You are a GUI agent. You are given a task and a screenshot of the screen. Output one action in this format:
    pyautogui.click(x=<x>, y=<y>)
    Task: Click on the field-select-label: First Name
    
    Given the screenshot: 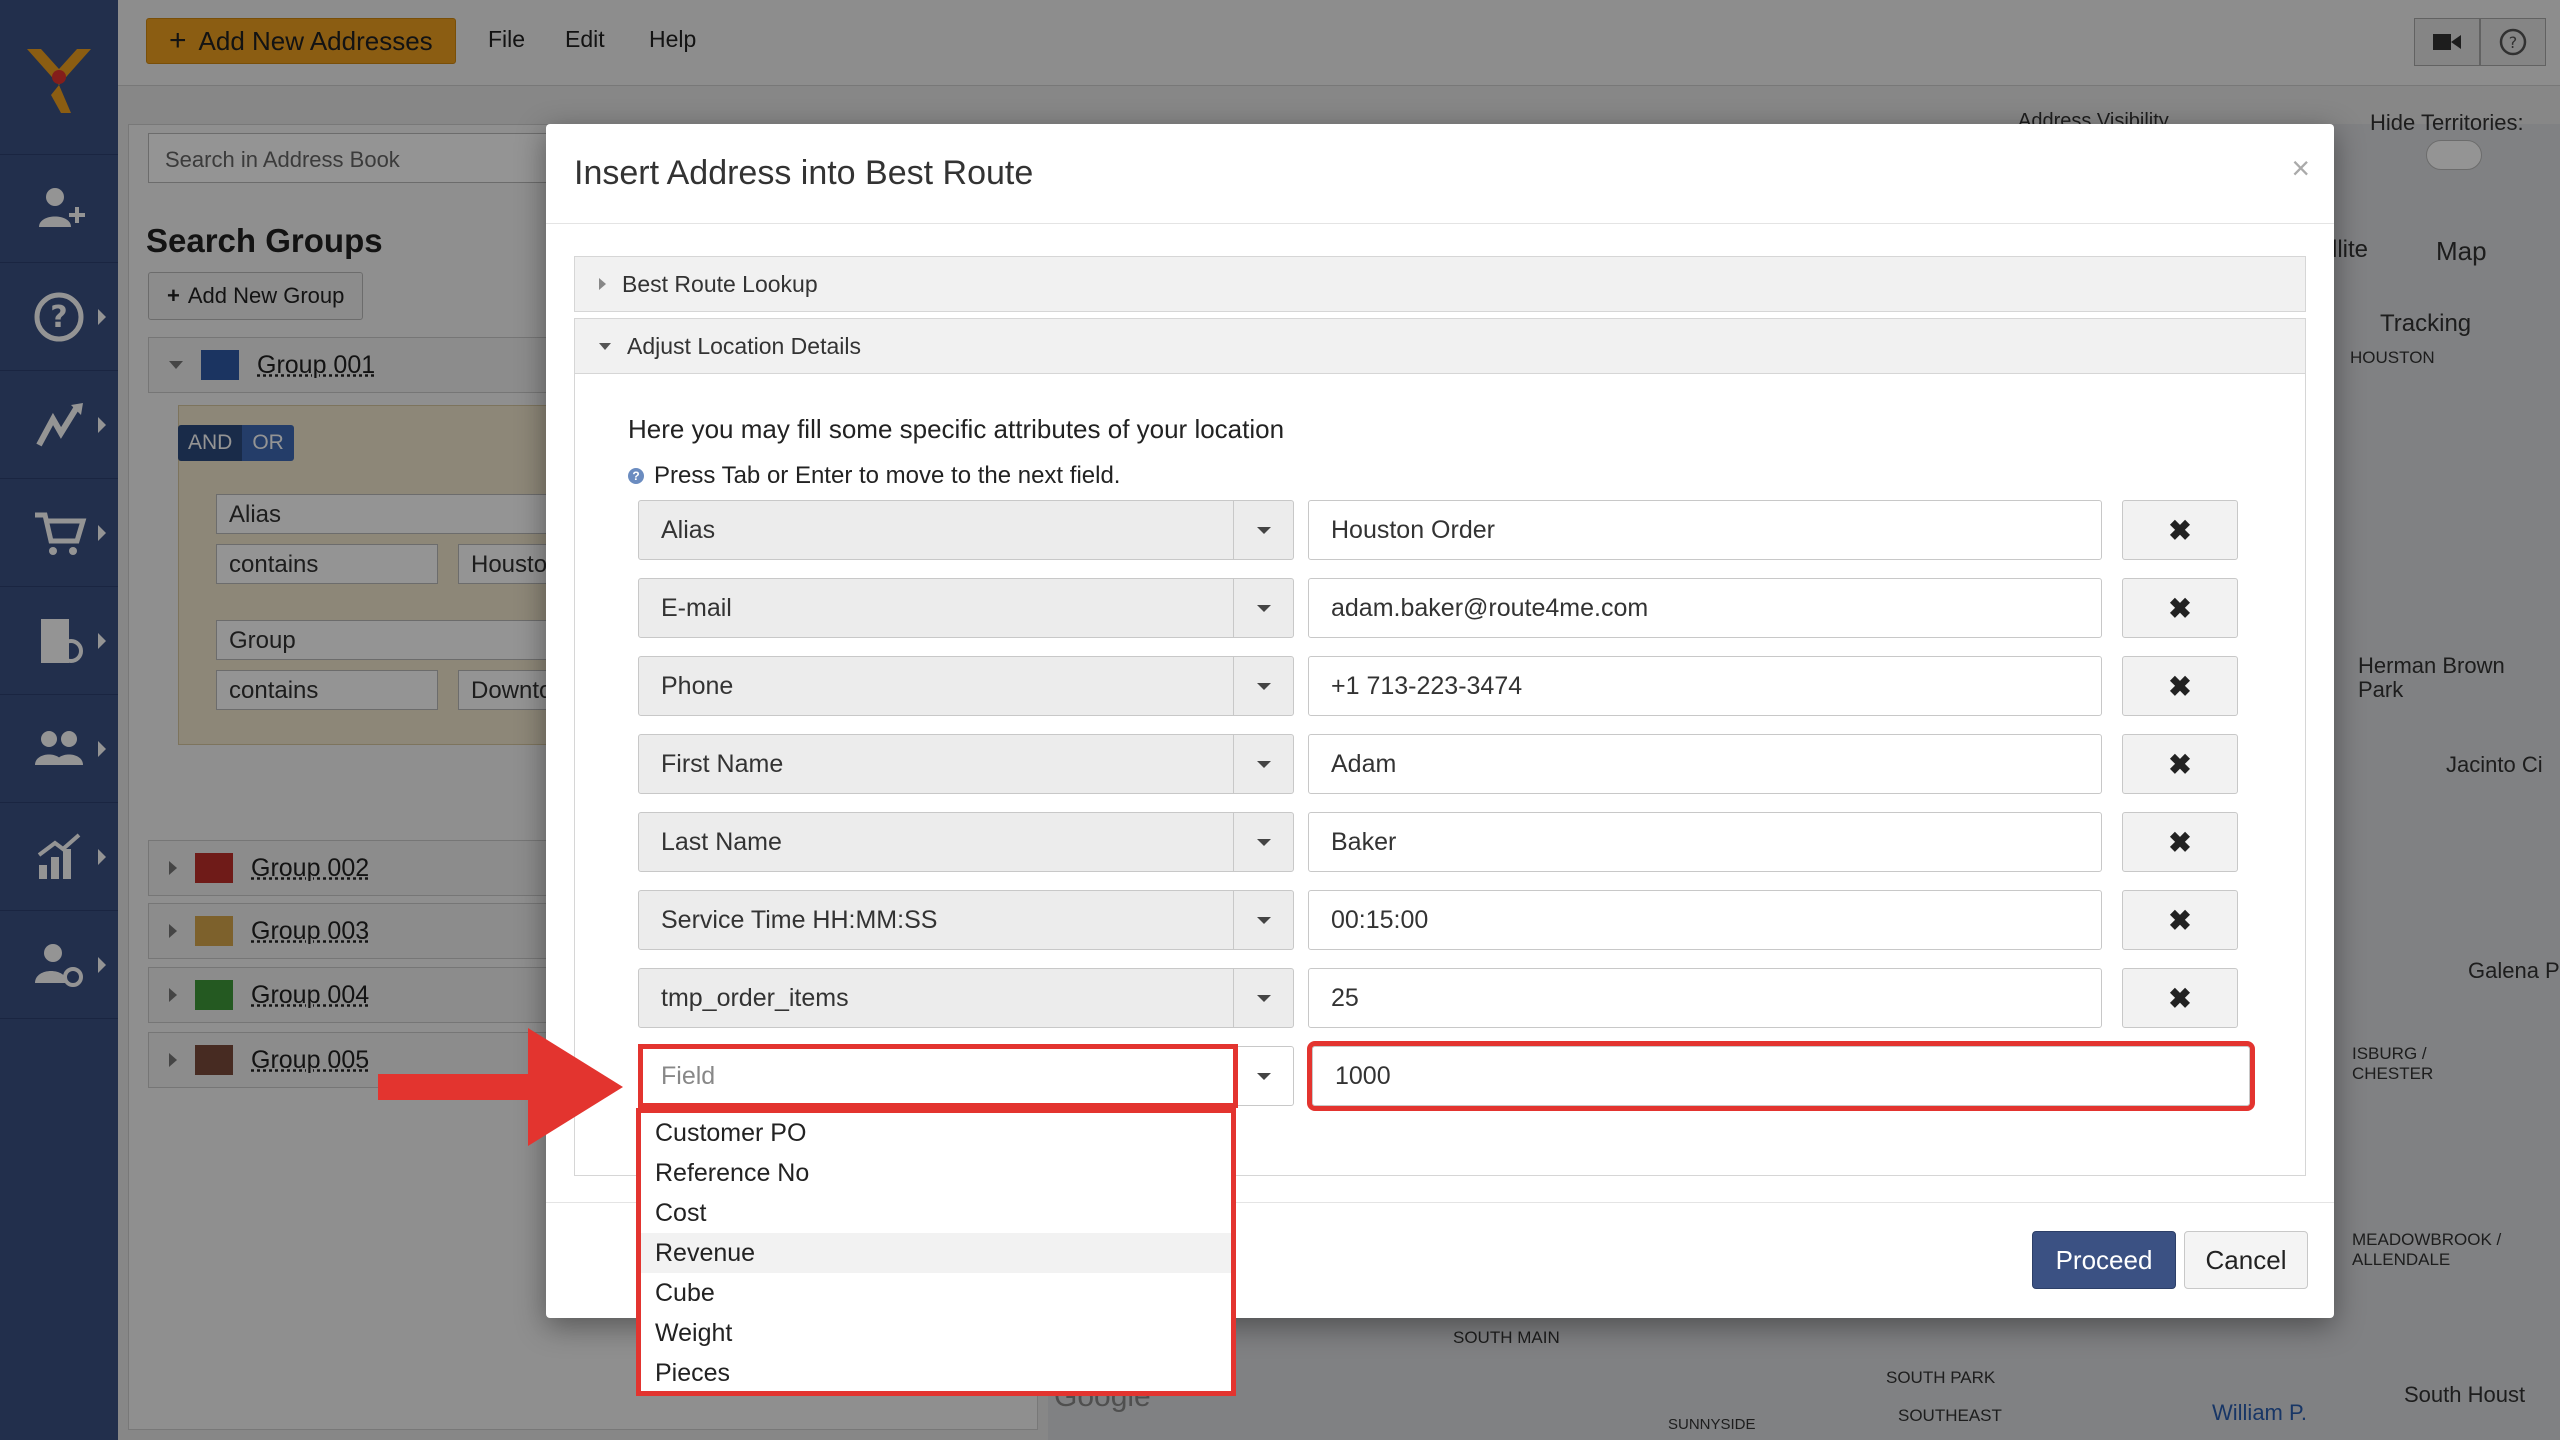 What is the action you would take?
    pyautogui.click(x=722, y=764)
    